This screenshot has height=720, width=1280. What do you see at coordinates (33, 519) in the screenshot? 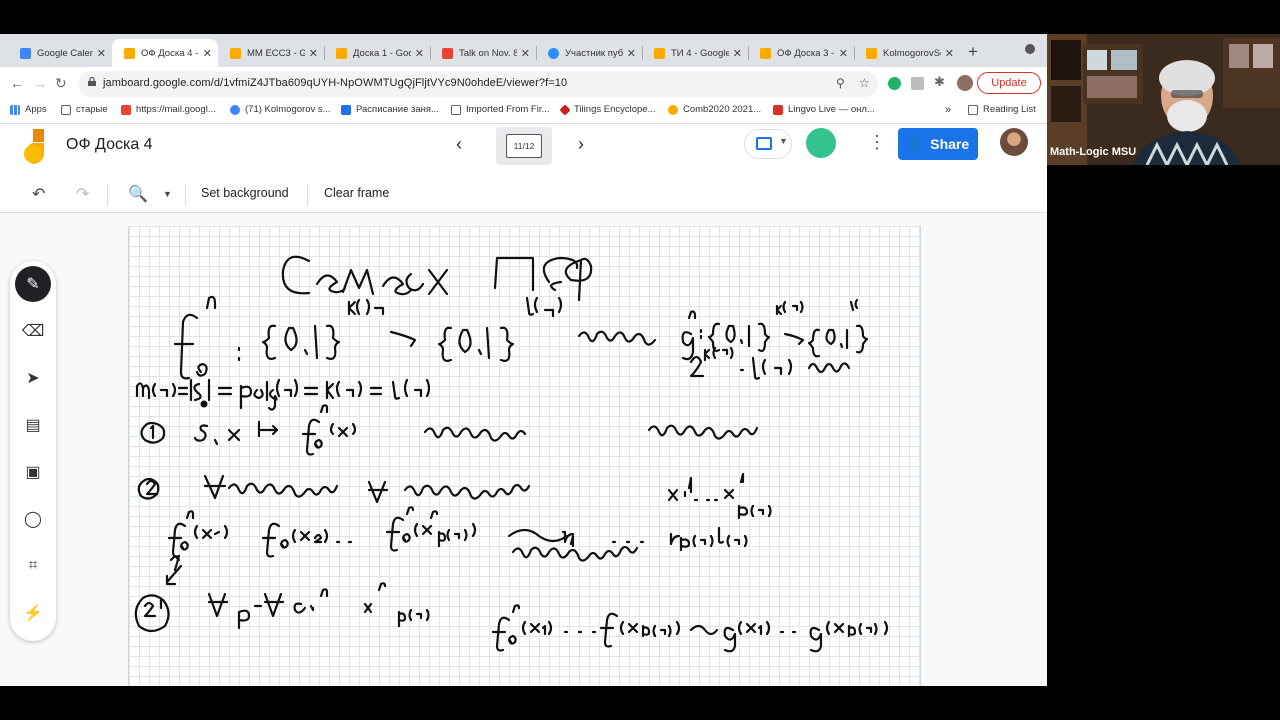
I see `circle-shape-icon: ◯` at bounding box center [33, 519].